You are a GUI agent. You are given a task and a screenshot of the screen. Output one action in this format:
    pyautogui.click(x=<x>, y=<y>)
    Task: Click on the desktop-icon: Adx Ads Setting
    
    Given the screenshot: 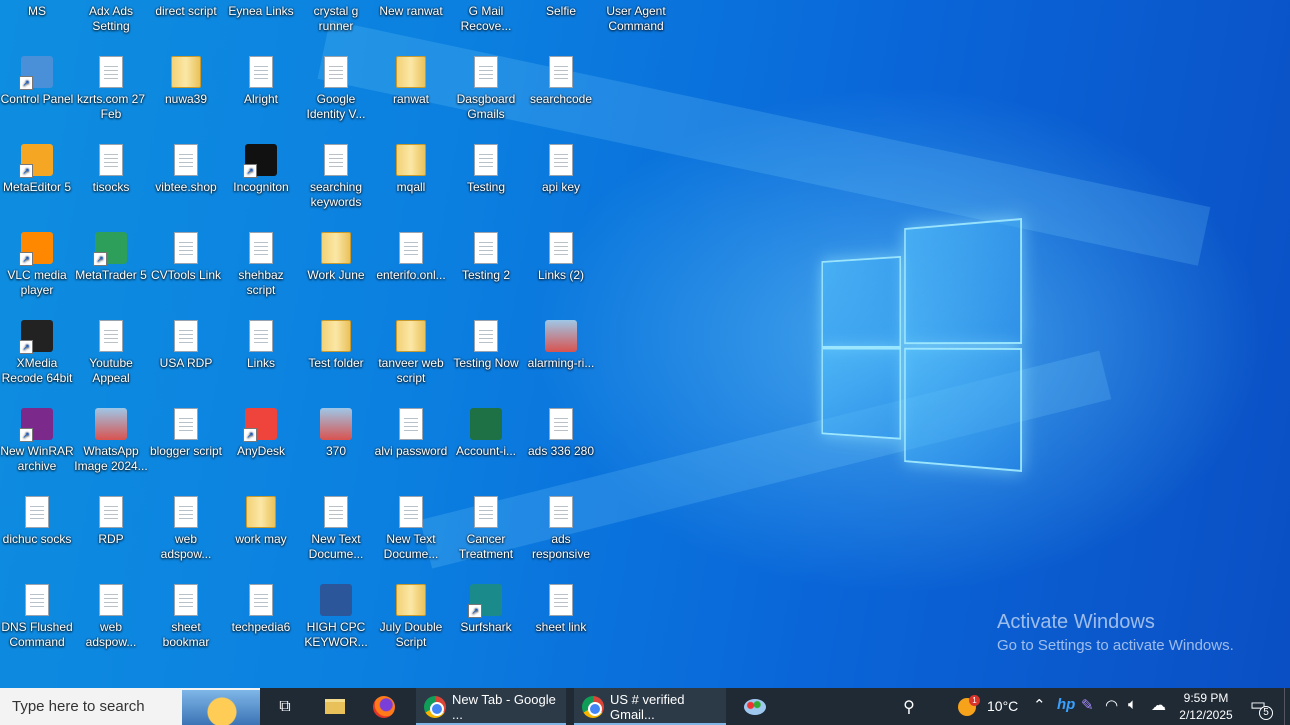 What is the action you would take?
    pyautogui.click(x=111, y=19)
    